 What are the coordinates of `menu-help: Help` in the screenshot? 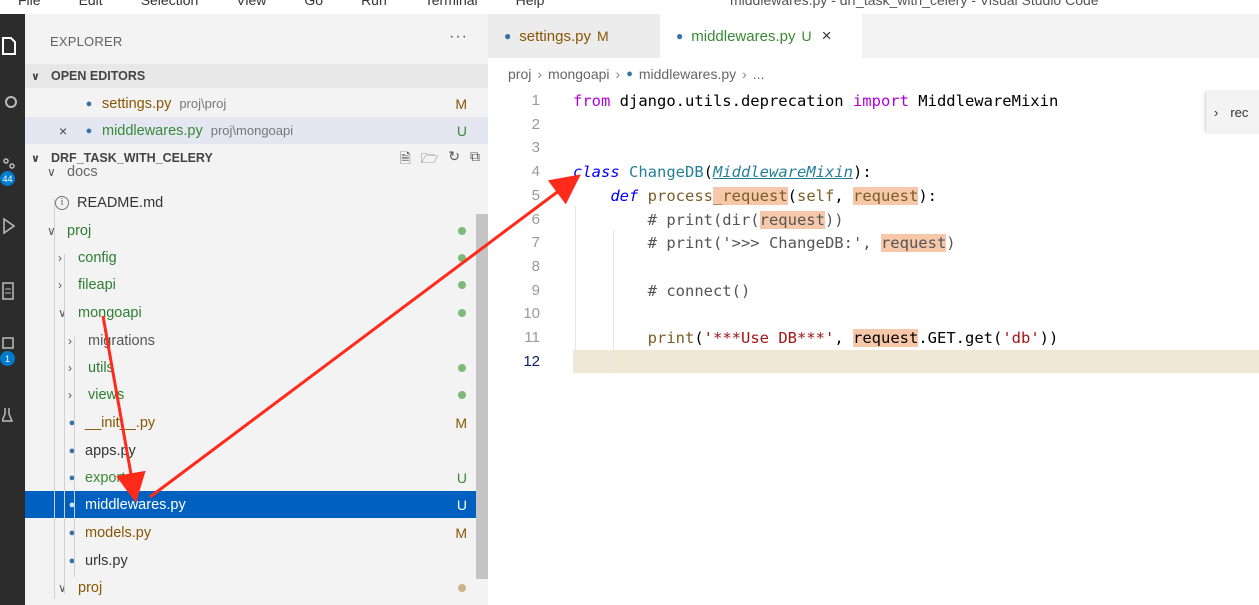 It's located at (530, 4).